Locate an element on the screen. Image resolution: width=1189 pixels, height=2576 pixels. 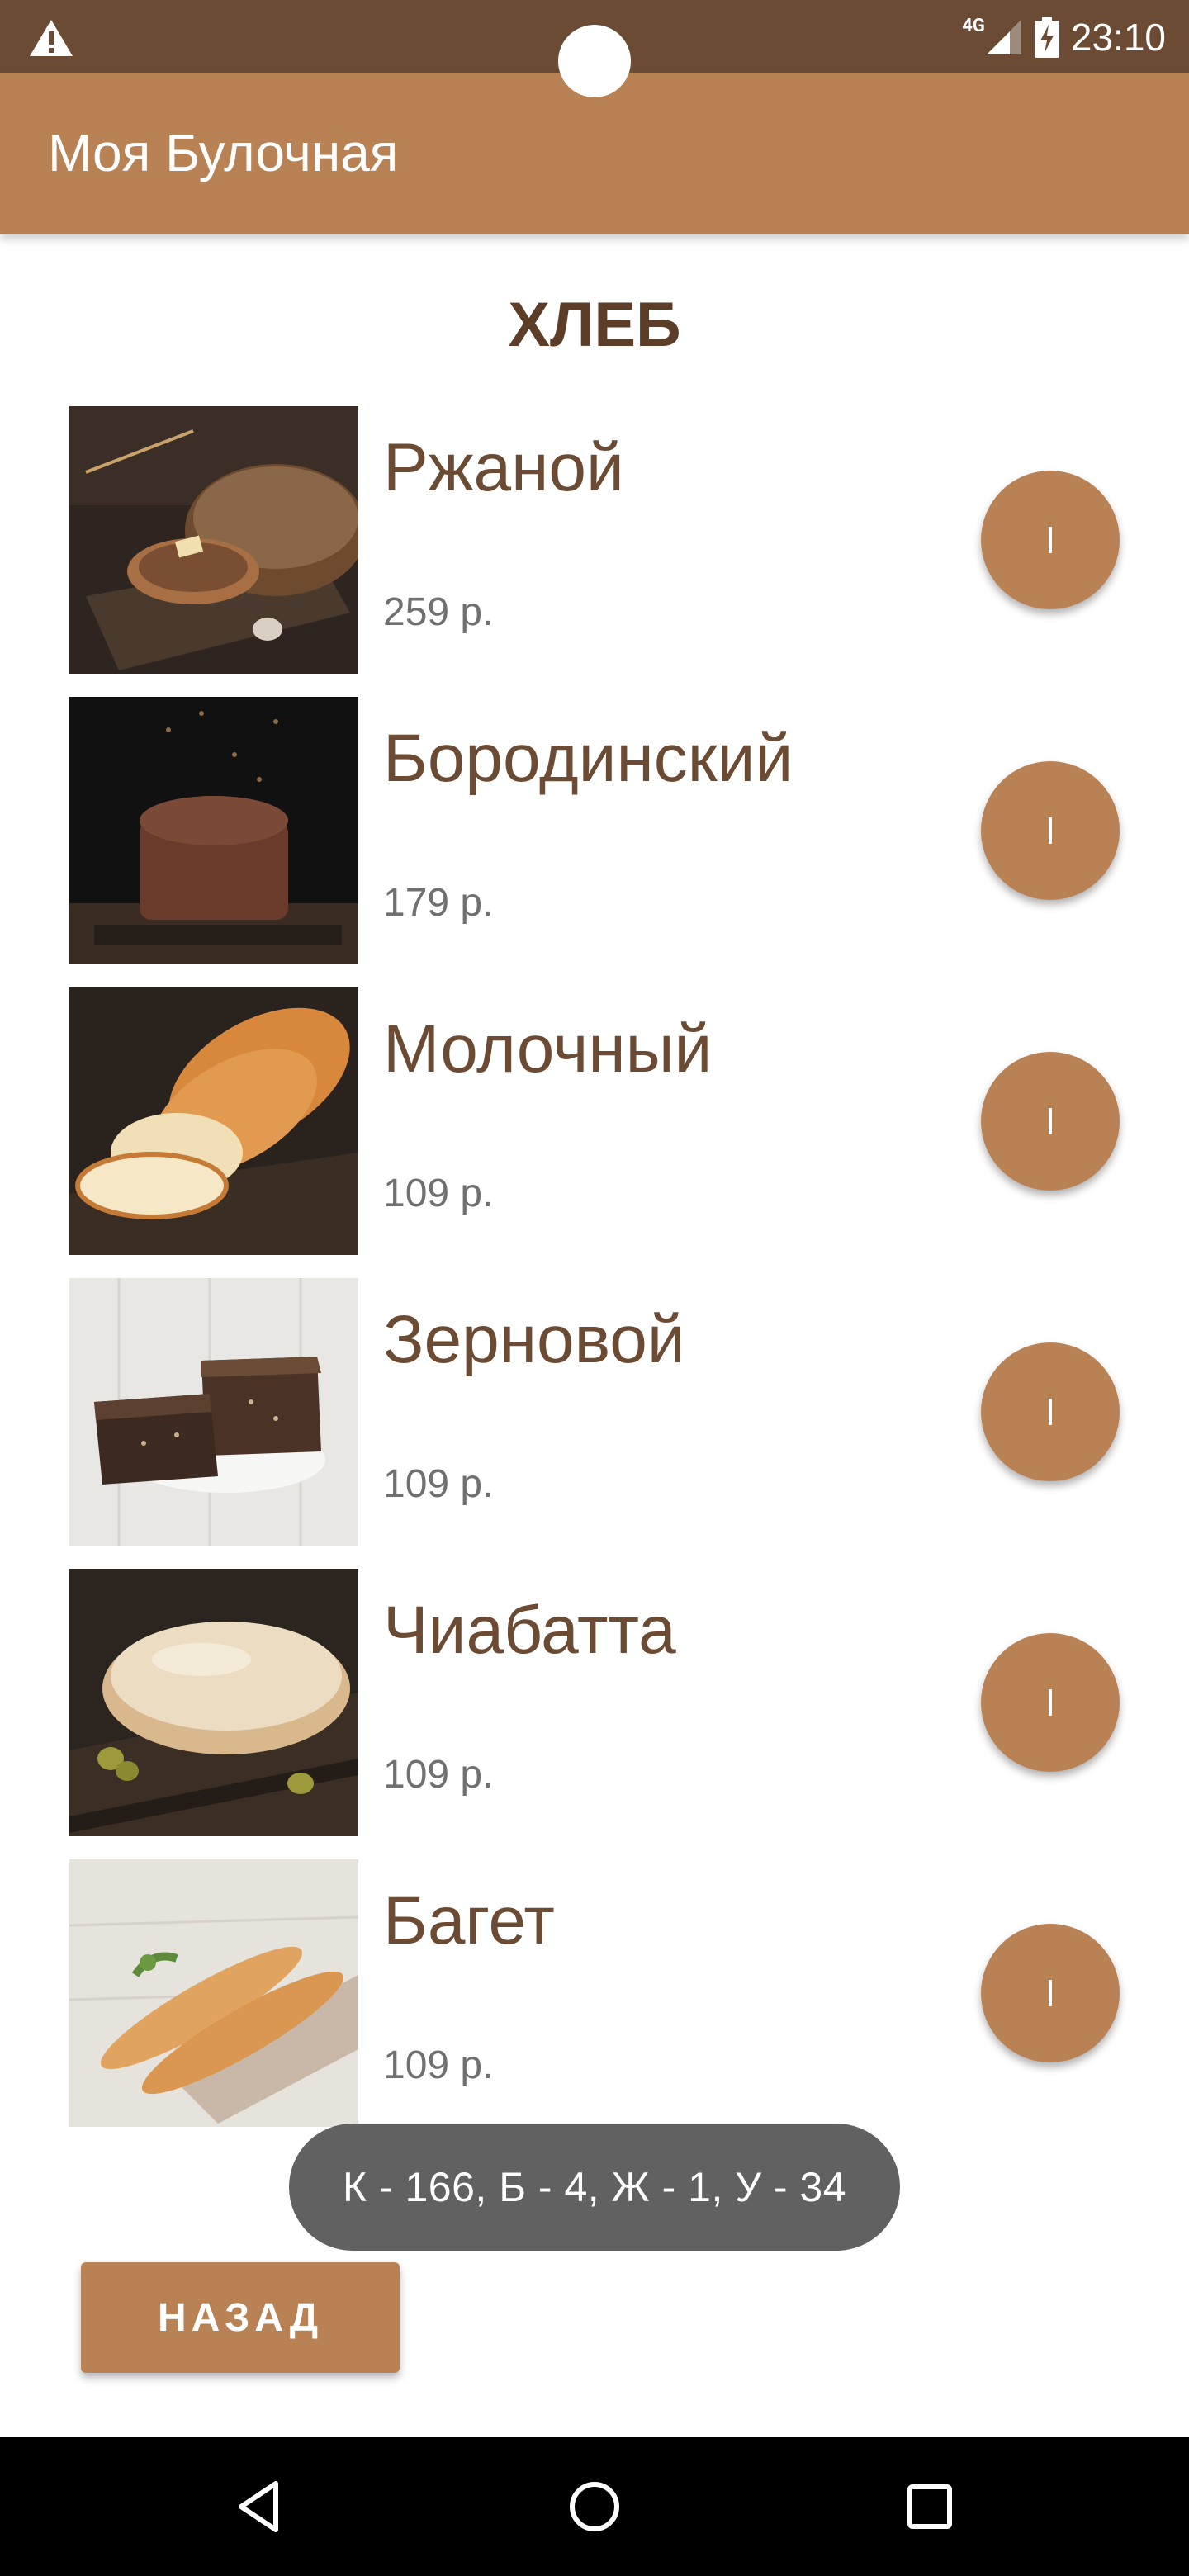
battery-charging-icon is located at coordinates (1046, 37).